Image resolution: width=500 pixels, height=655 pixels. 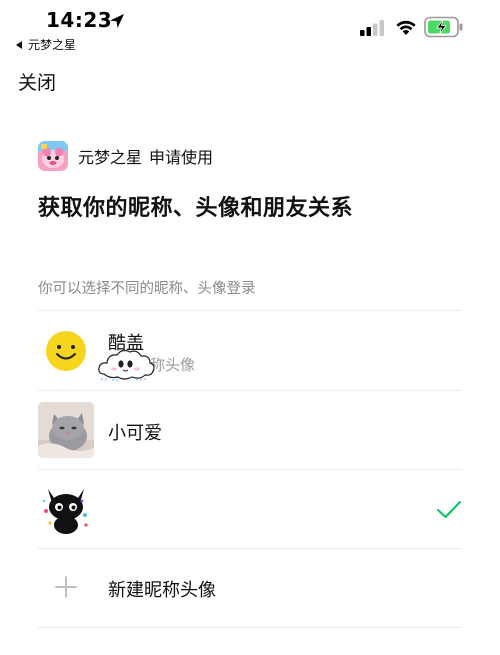 What do you see at coordinates (162, 590) in the screenshot?
I see `new-profile-label: 新建昵称头像` at bounding box center [162, 590].